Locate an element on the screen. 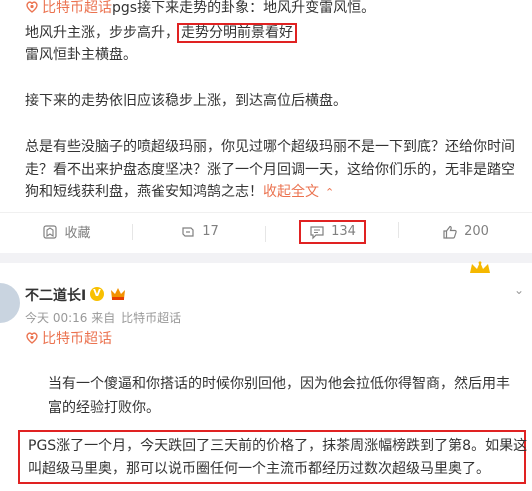 This screenshot has width=532, height=491. like-count: 200 is located at coordinates (476, 231).